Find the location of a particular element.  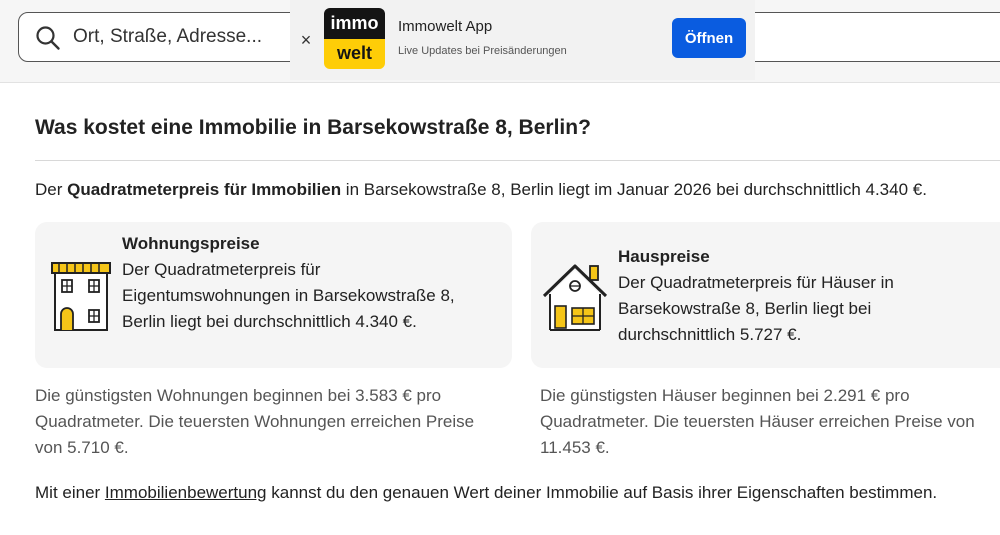

intro-prefix: Der is located at coordinates (51, 189).